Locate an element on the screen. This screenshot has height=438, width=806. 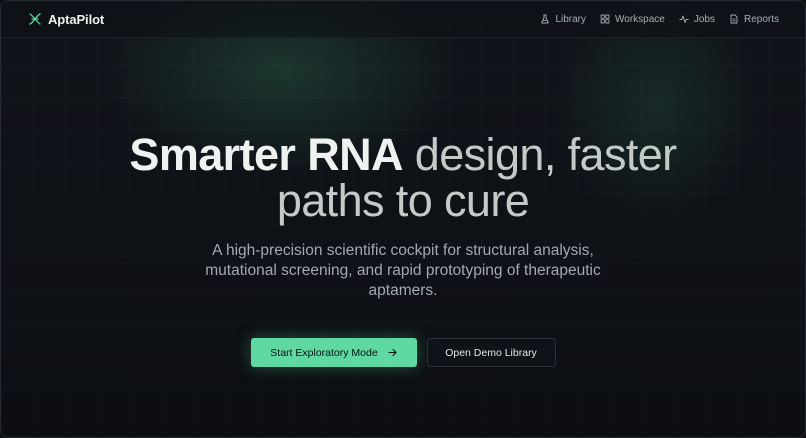
nav-links: Library Workspace Jobs Reports is located at coordinates (659, 19).